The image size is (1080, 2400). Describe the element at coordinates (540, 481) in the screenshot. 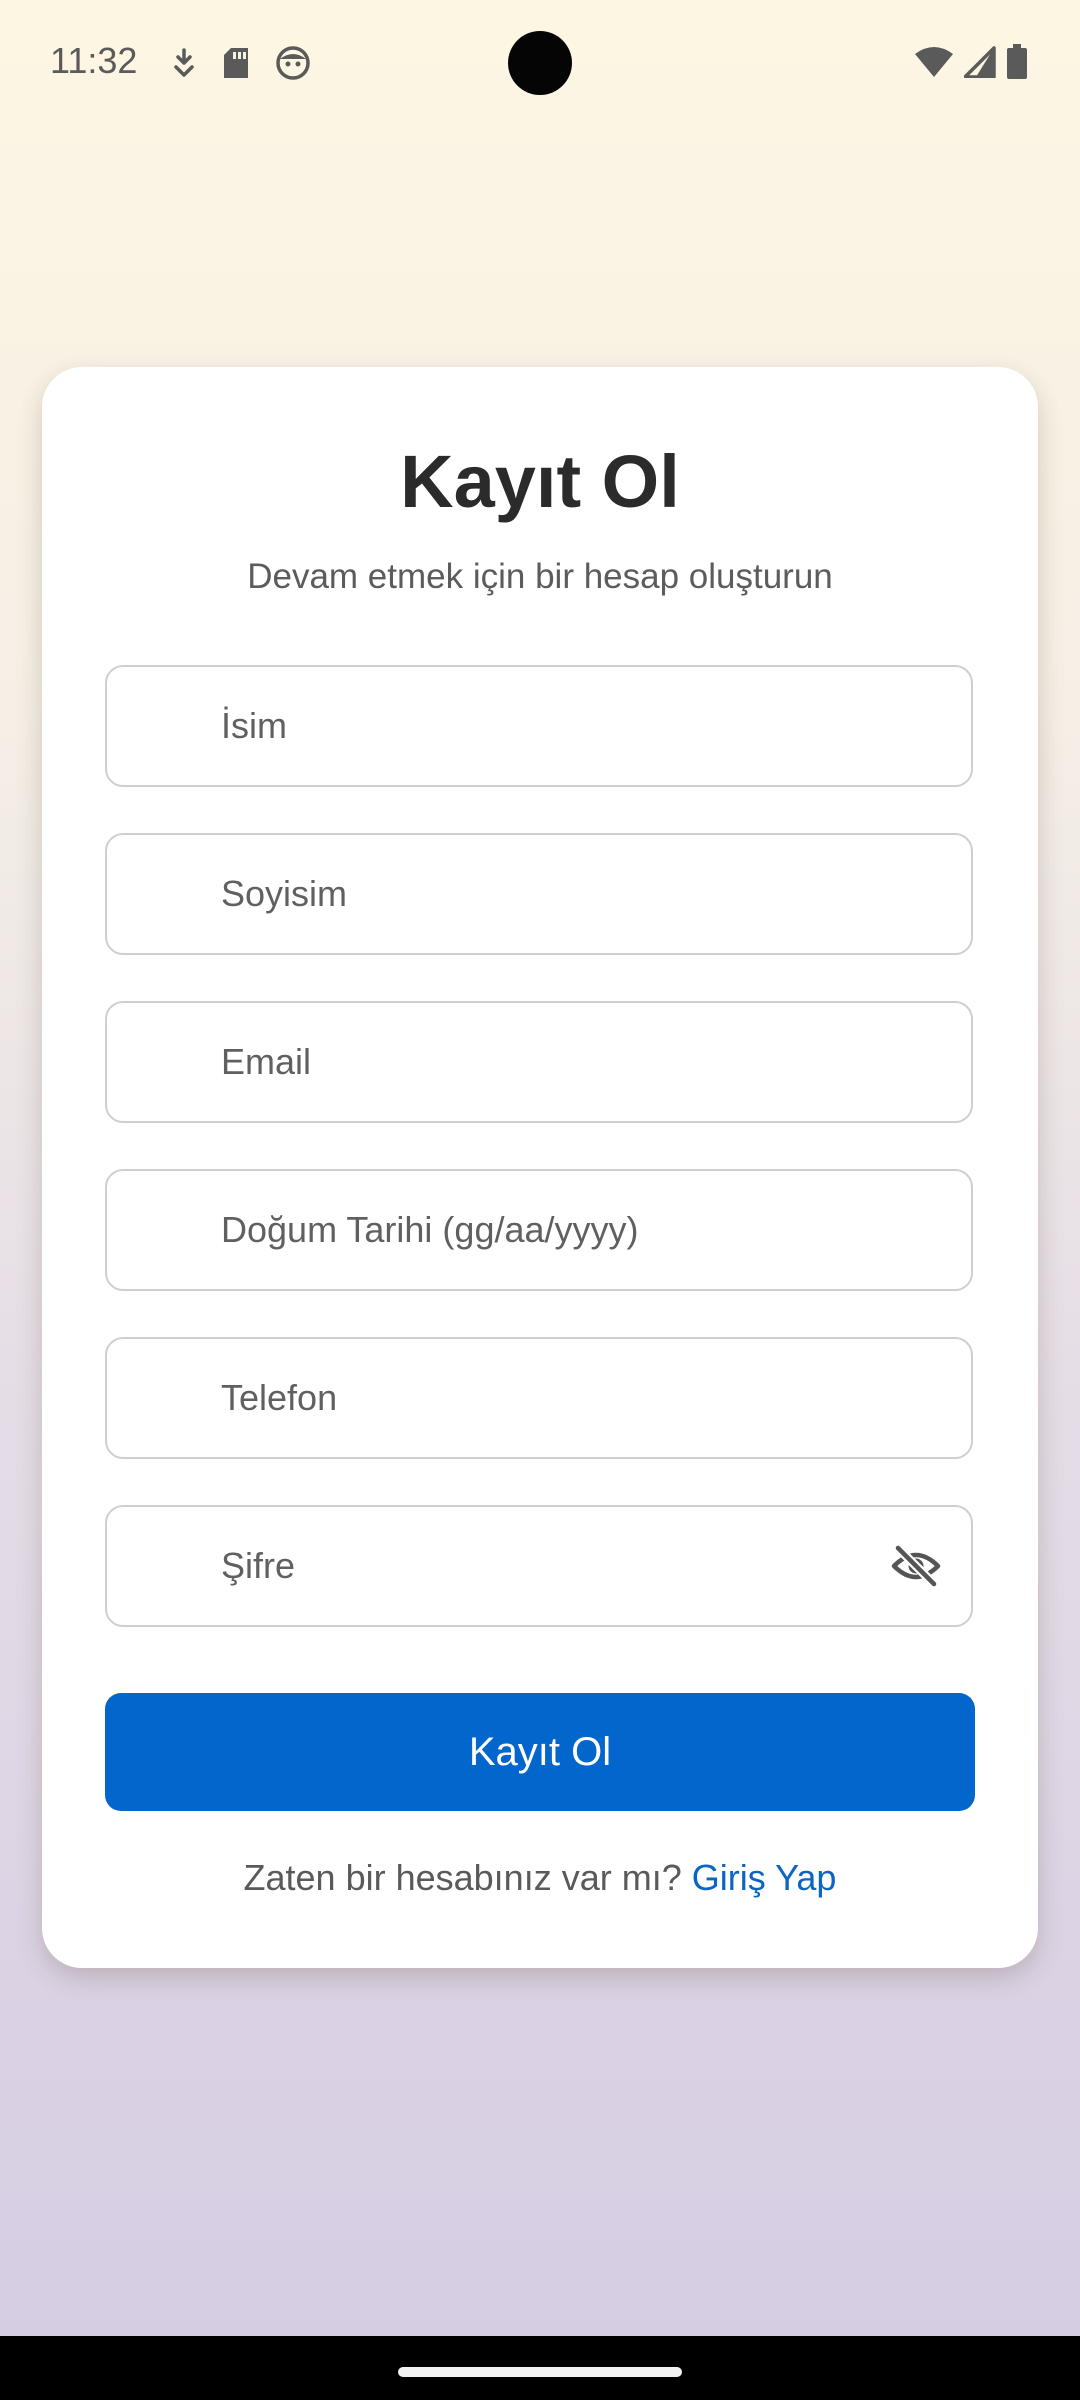

I see `page-title: Kayıt Ol` at that location.